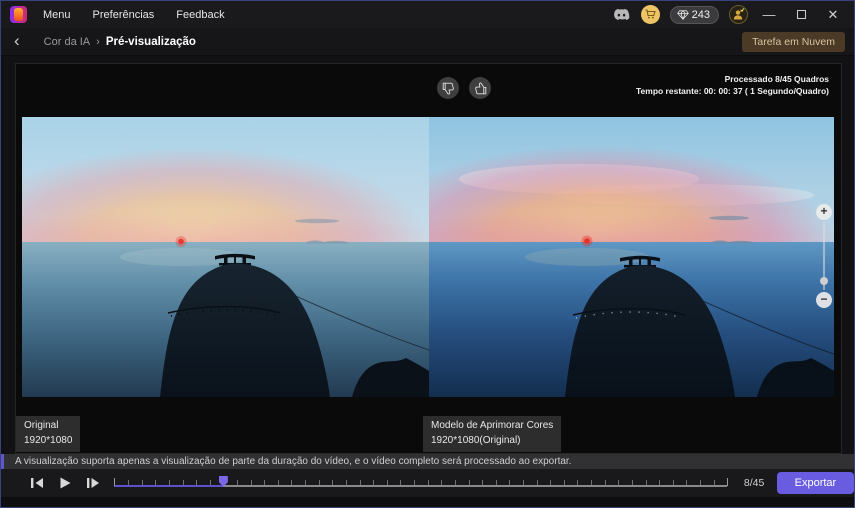 This screenshot has height=508, width=855. I want to click on menu-item-preferences: Preferências, so click(124, 15).